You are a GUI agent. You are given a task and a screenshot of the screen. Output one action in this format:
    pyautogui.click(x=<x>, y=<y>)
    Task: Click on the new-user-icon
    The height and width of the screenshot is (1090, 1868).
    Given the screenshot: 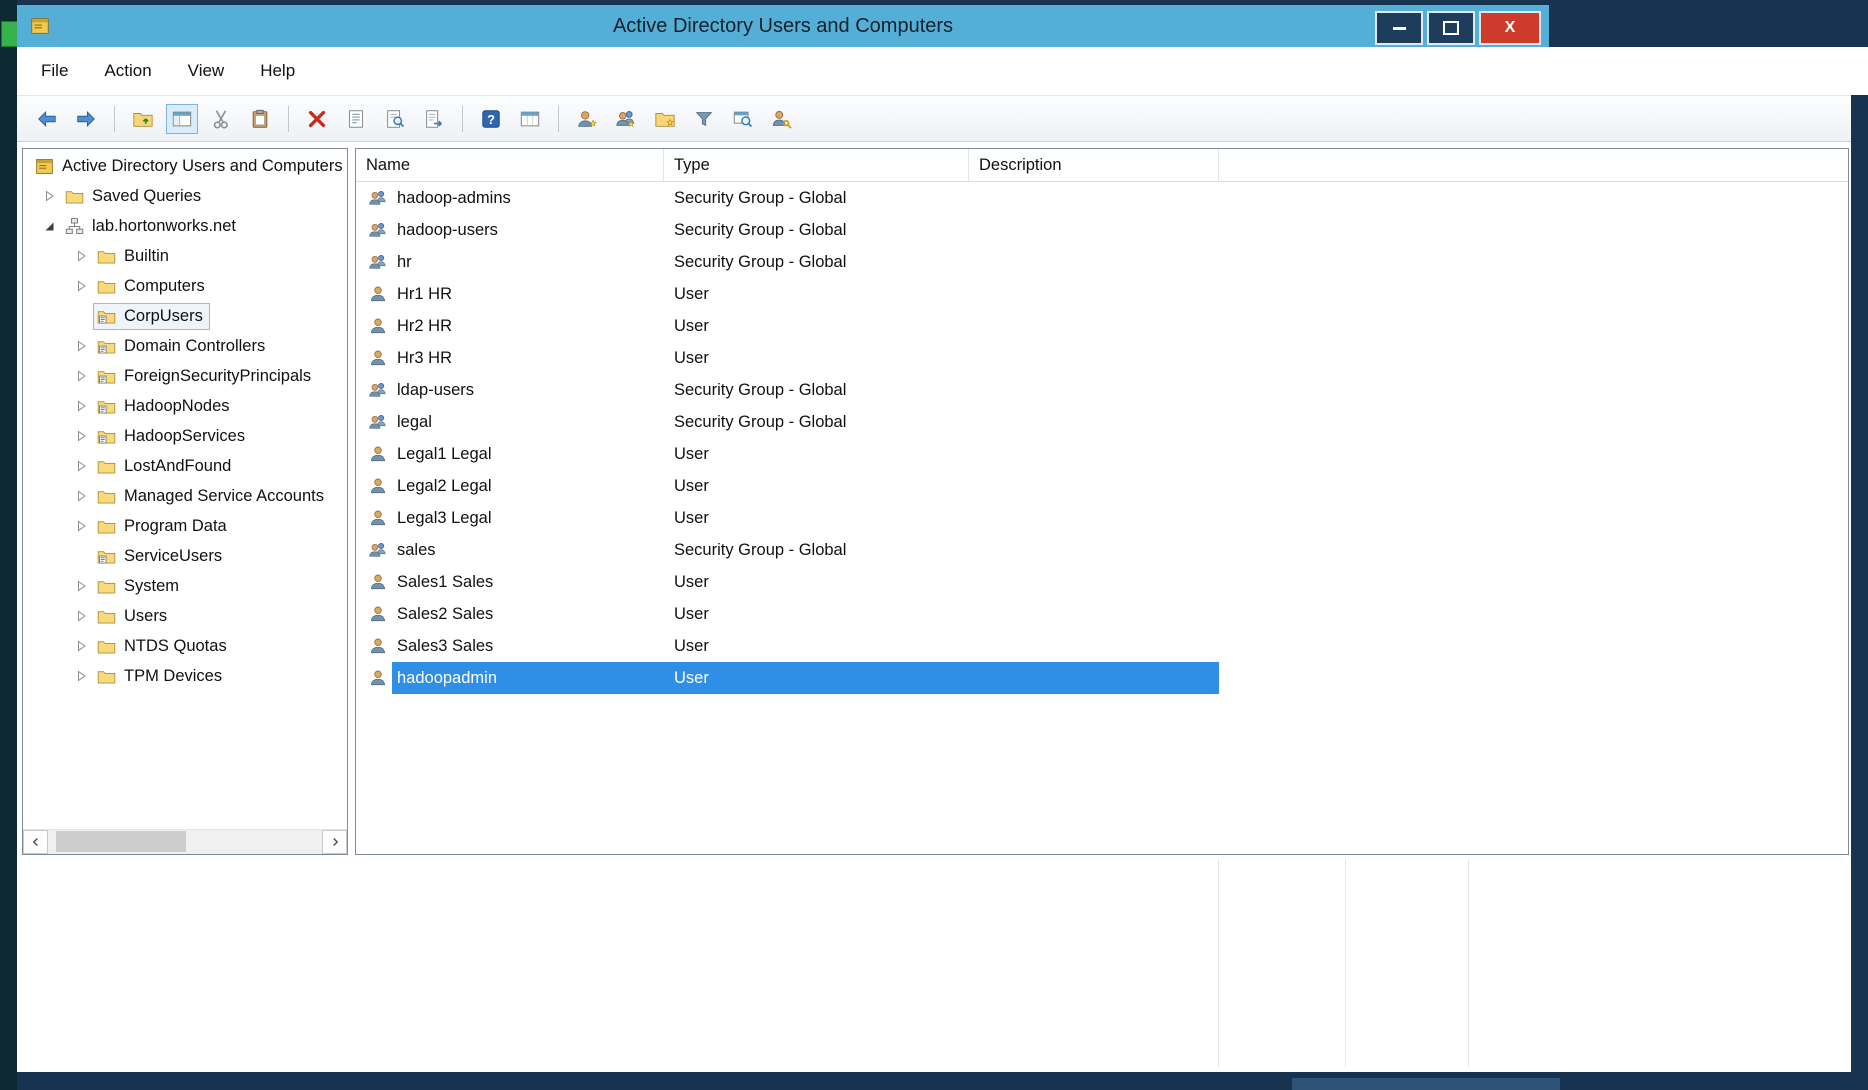 What is the action you would take?
    pyautogui.click(x=587, y=119)
    